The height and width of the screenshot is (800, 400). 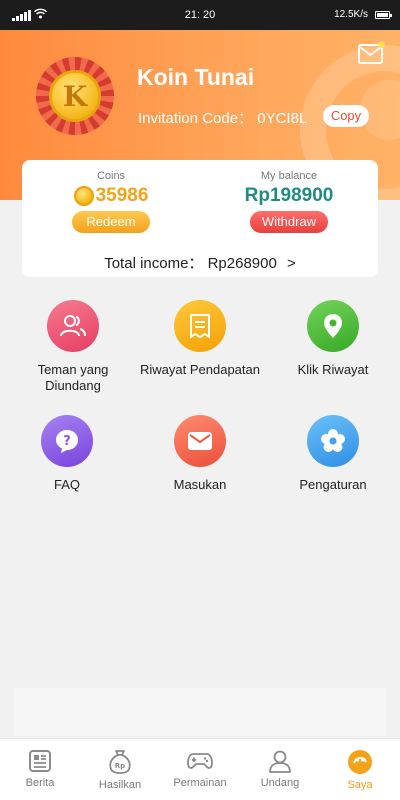 I want to click on tab-undang: Undang, so click(x=280, y=769).